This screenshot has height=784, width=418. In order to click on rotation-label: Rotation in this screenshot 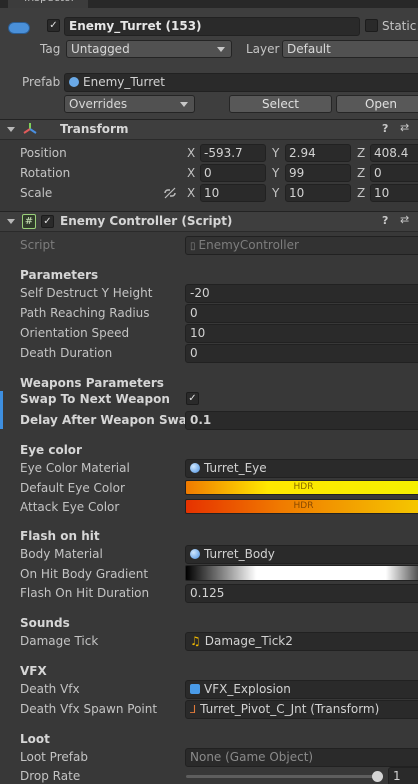, I will do `click(45, 173)`.